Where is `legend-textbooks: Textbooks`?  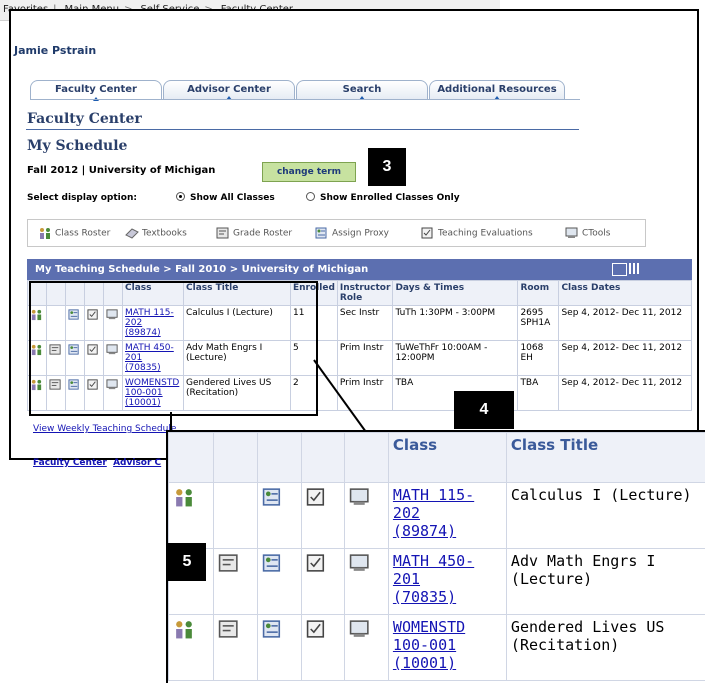 legend-textbooks: Textbooks is located at coordinates (156, 233).